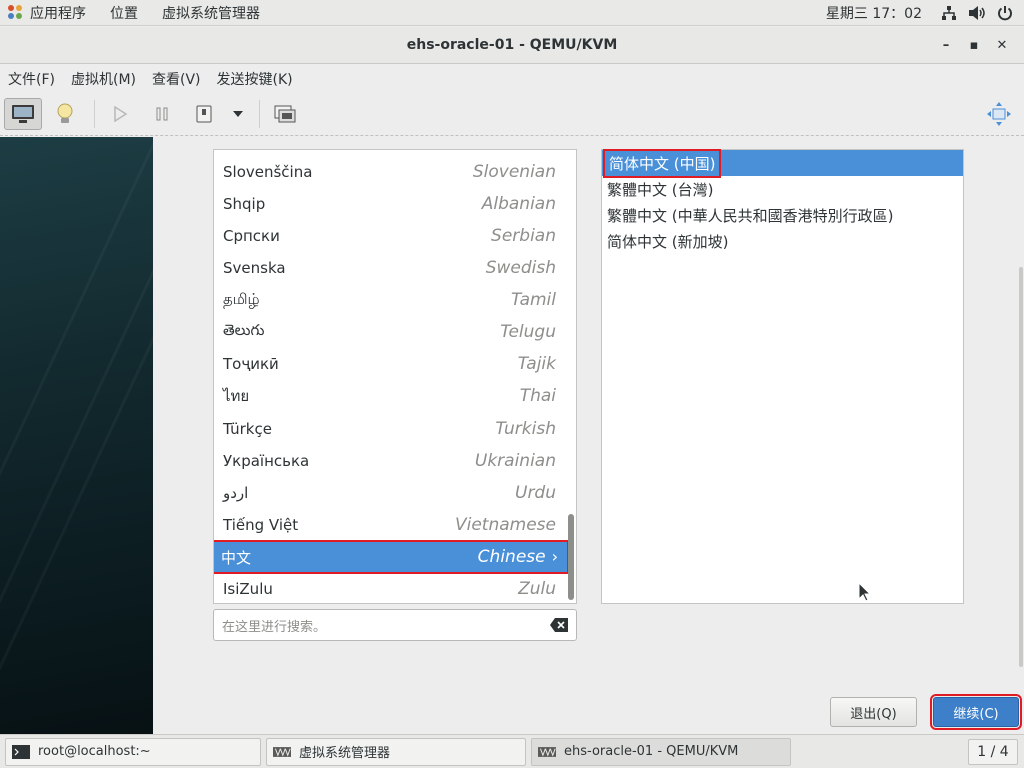  I want to click on language-english-name: Tamil, so click(533, 300).